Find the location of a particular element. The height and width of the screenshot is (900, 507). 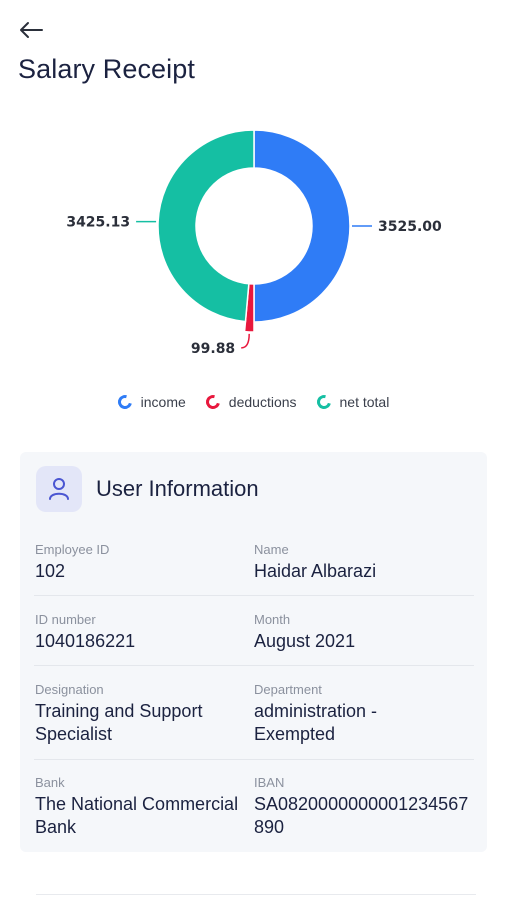

arrow-left-icon is located at coordinates (31, 30).